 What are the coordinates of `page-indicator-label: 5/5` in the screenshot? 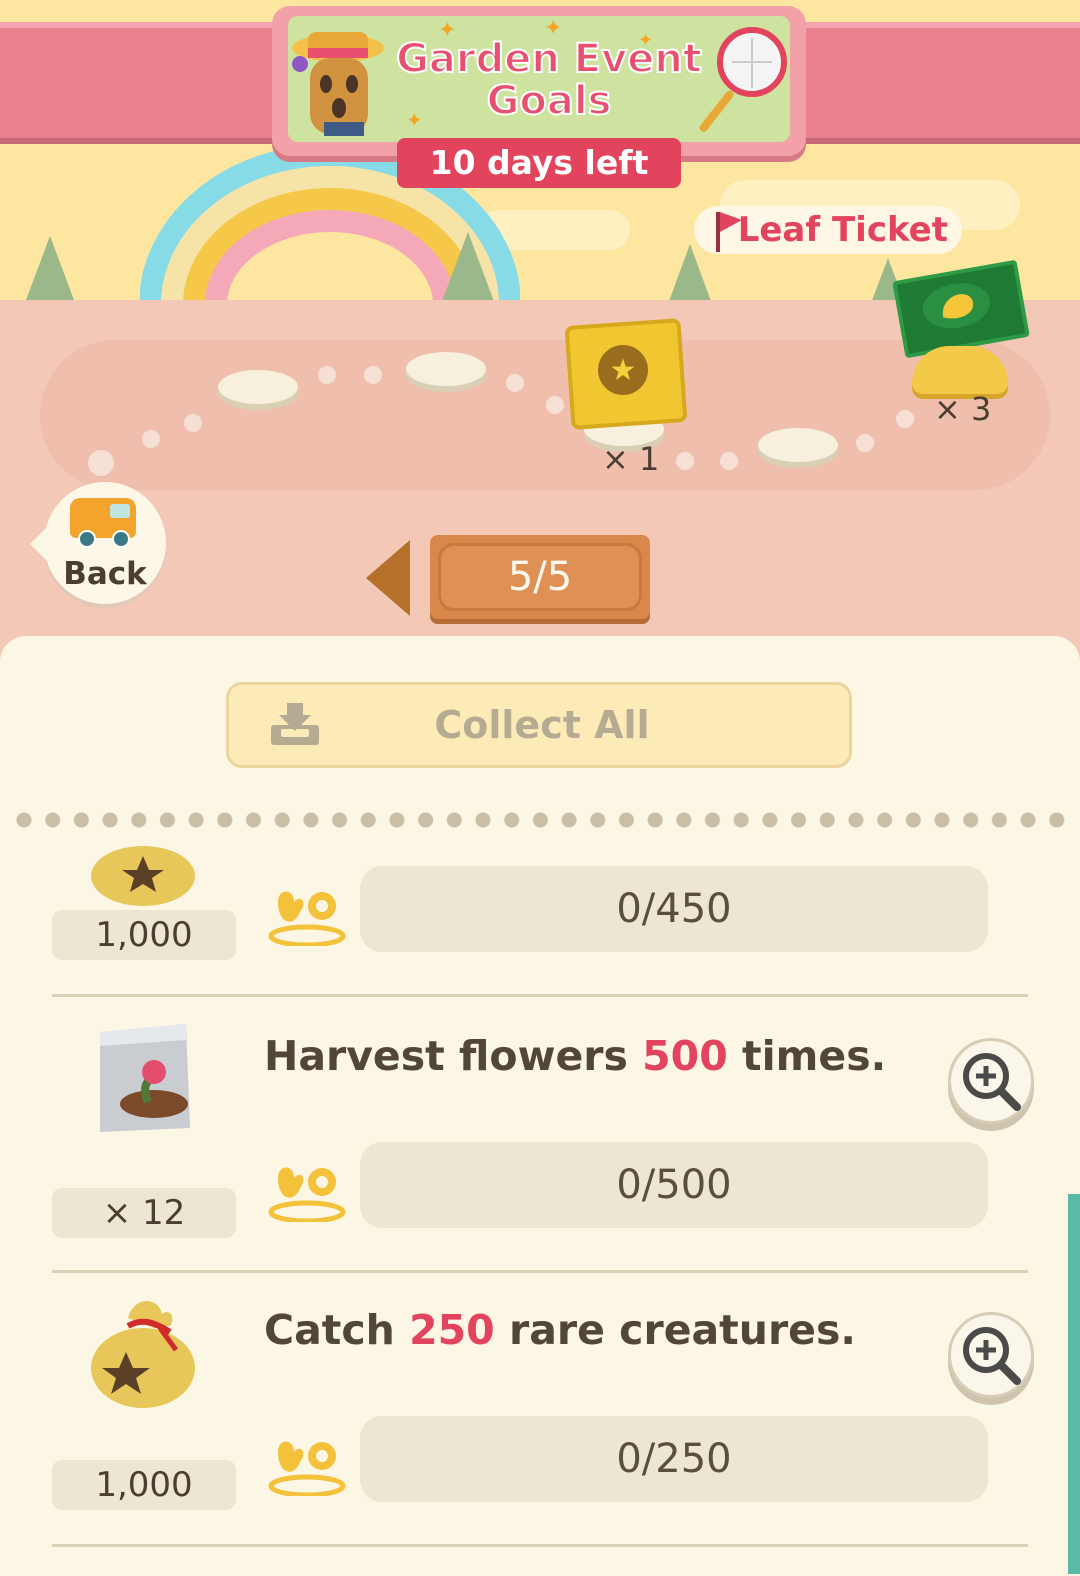 It's located at (540, 577).